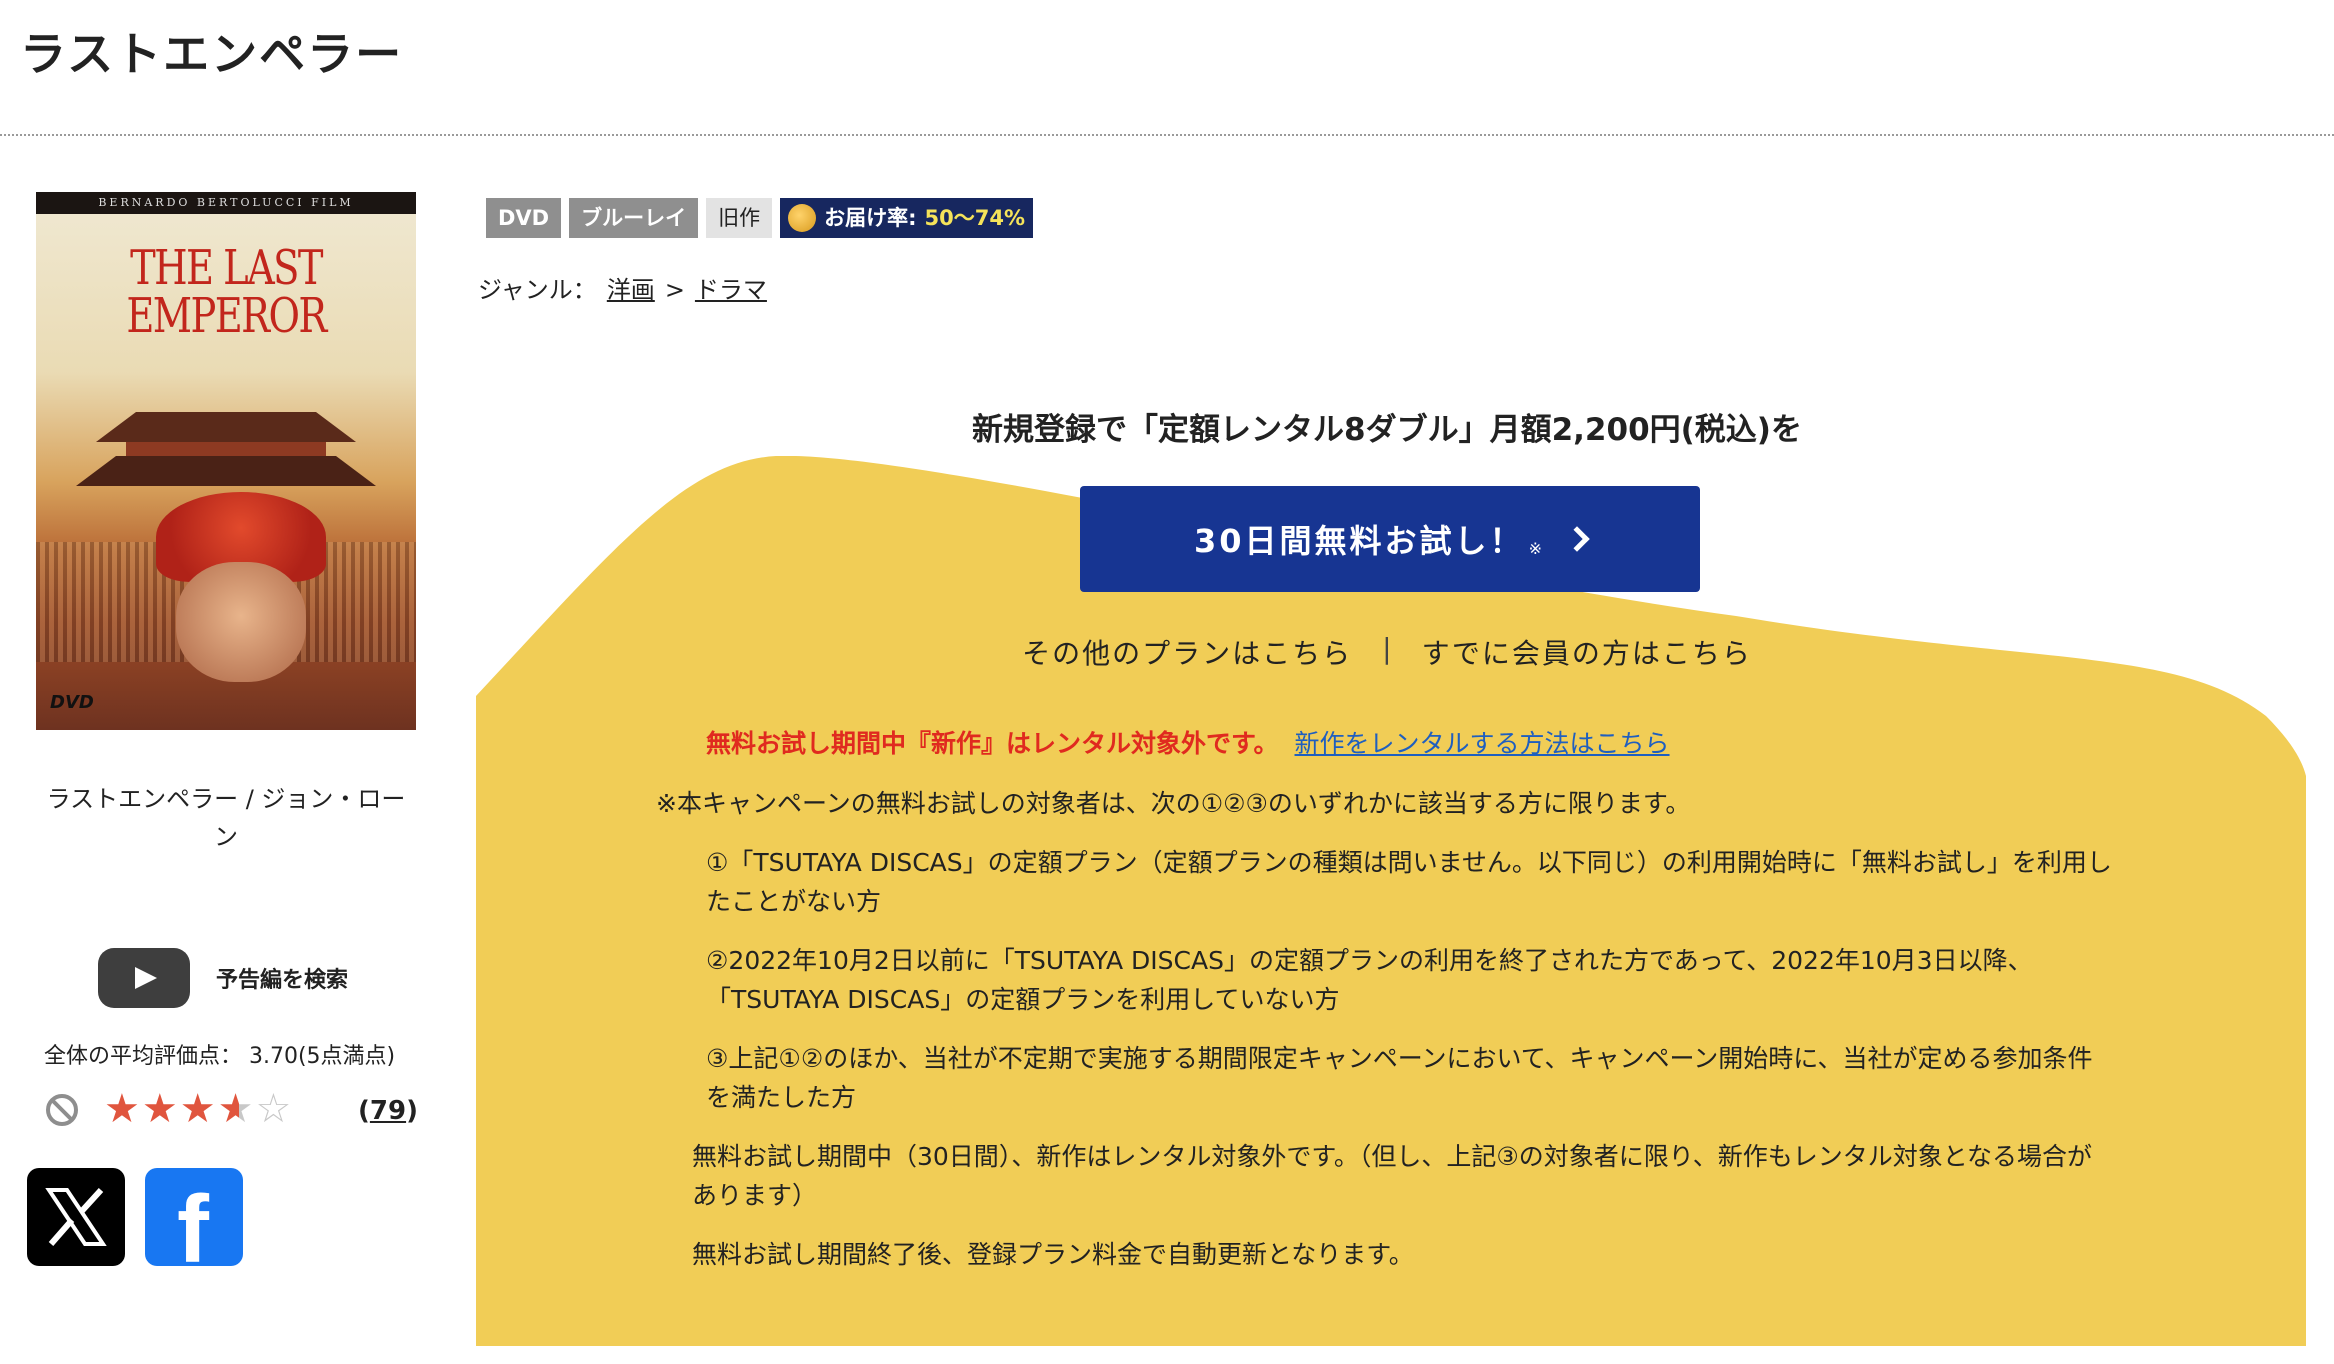 The height and width of the screenshot is (1364, 2334). I want to click on average-rating-text: 全体の平均評価点： 3.70(5点満点), so click(220, 1056).